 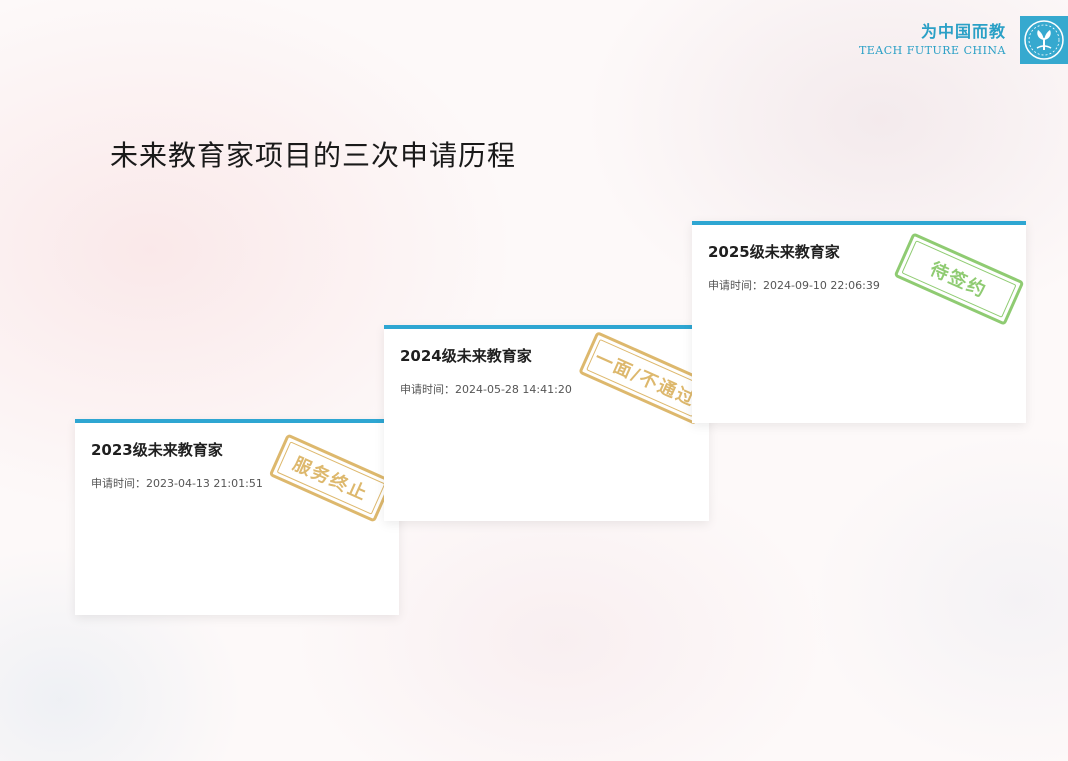 I want to click on brand-header: 为中国而教 TEACH FUTURE CHINA, so click(x=963, y=40).